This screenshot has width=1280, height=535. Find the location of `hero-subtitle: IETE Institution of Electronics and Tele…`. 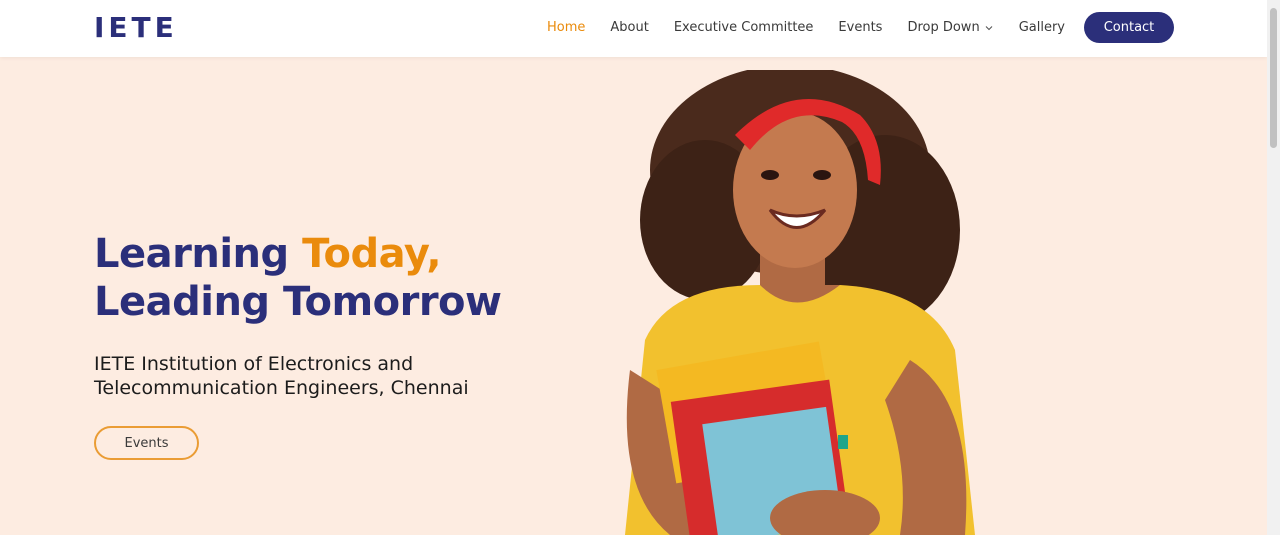

hero-subtitle: IETE Institution of Electronics and Tele… is located at coordinates (281, 376).